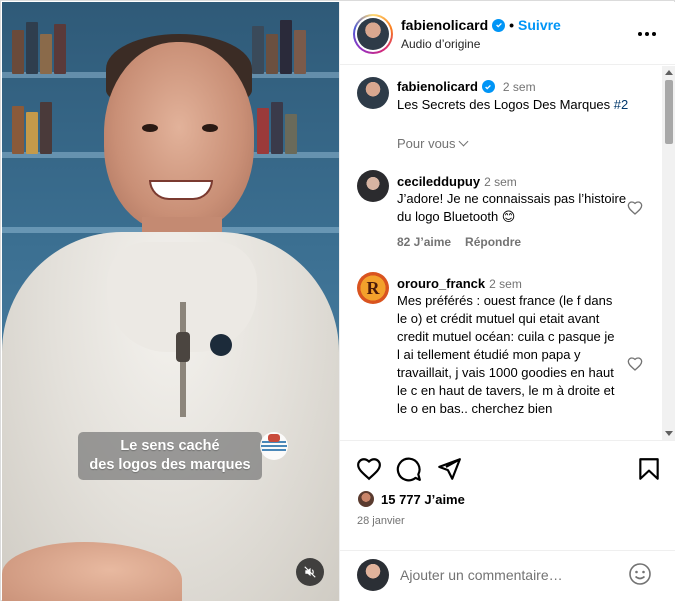 Image resolution: width=675 pixels, height=601 pixels. Describe the element at coordinates (441, 283) in the screenshot. I see `commenter-username: orouro_franck` at that location.